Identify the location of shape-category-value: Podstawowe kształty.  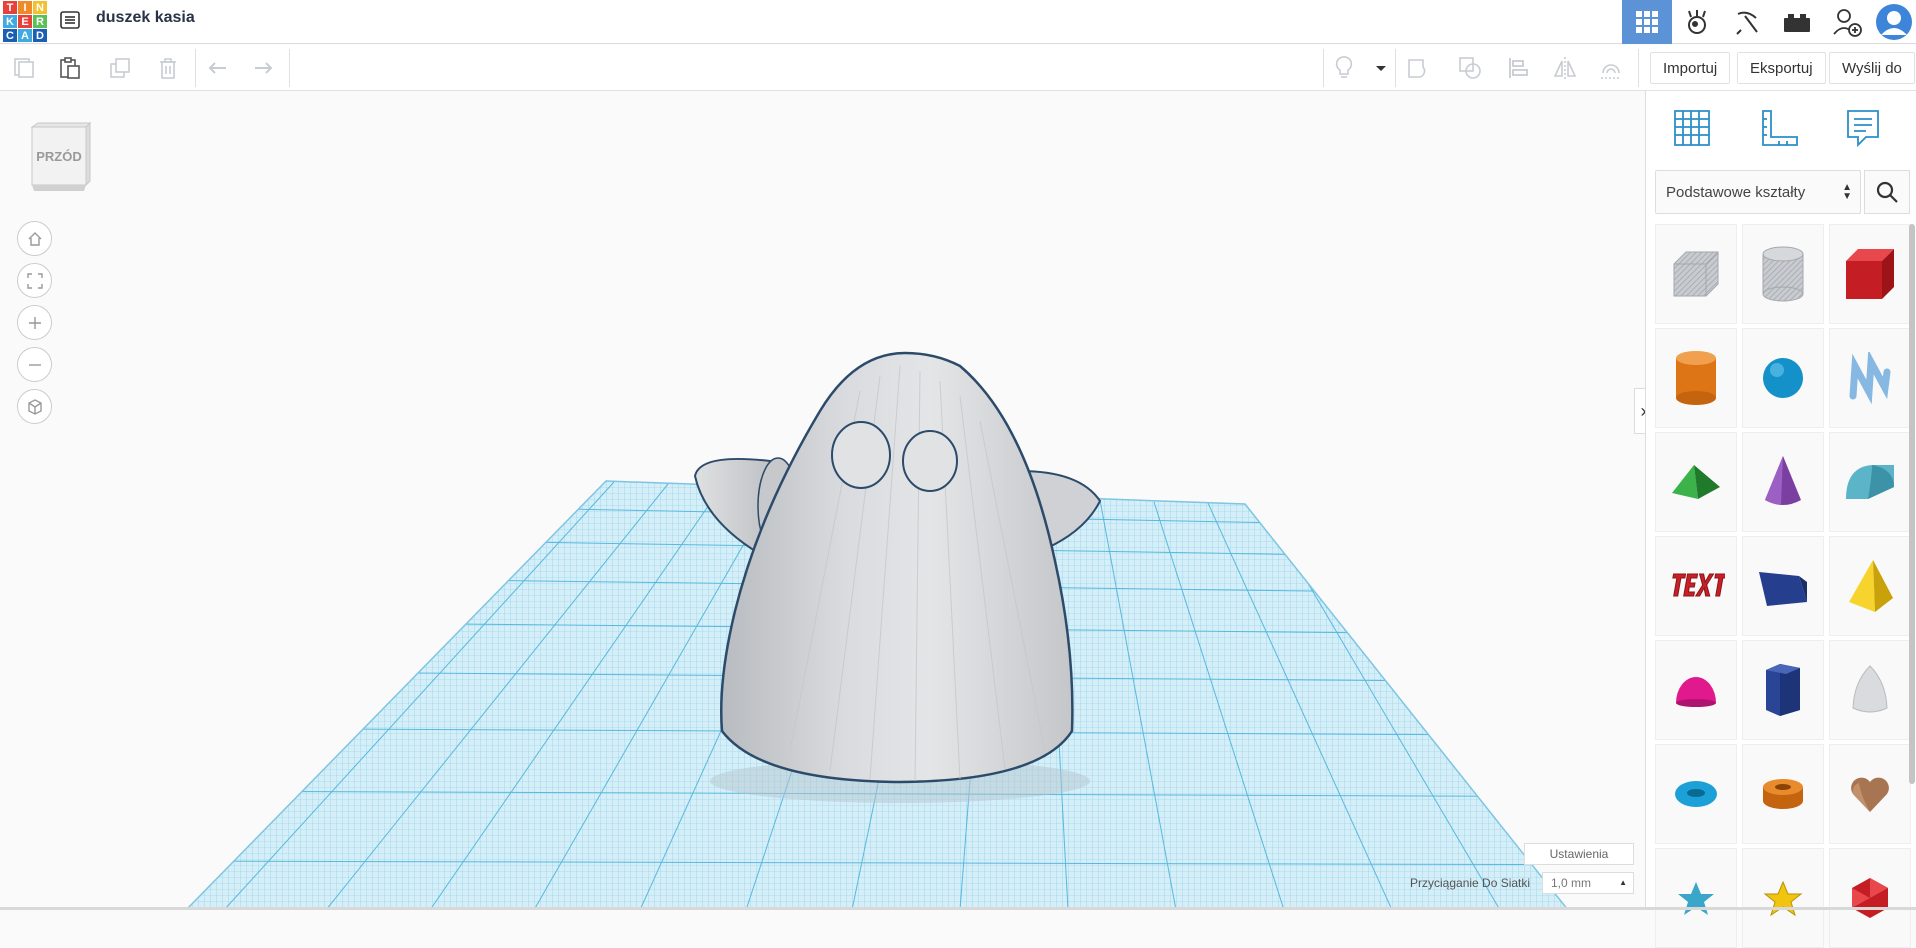
(1736, 192).